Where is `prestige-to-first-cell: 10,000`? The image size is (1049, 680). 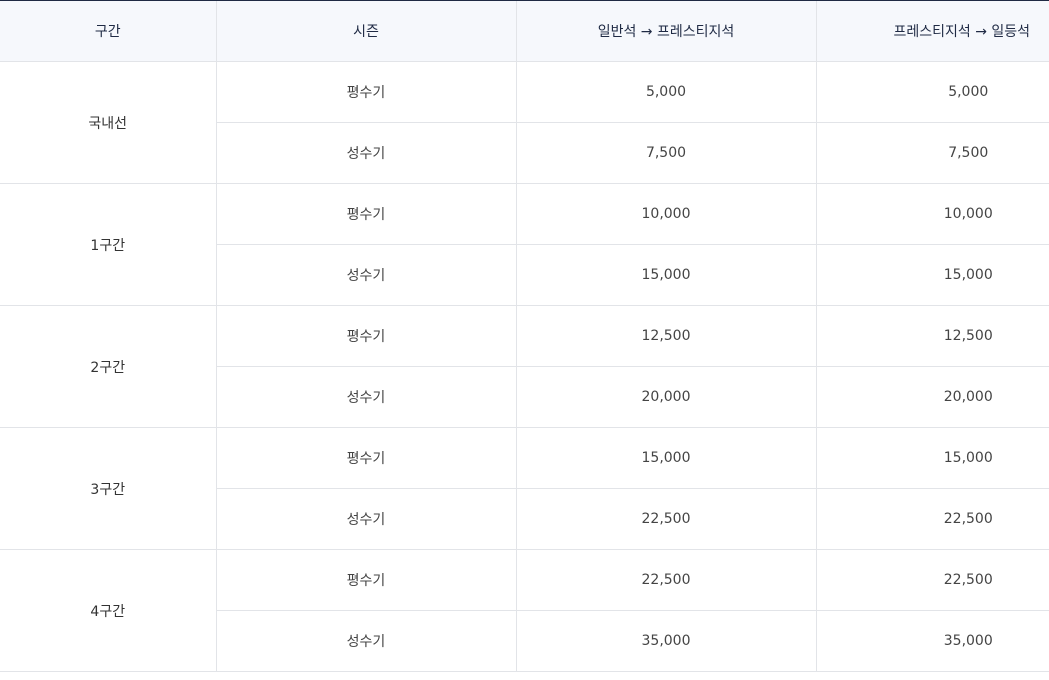 prestige-to-first-cell: 10,000 is located at coordinates (932, 214).